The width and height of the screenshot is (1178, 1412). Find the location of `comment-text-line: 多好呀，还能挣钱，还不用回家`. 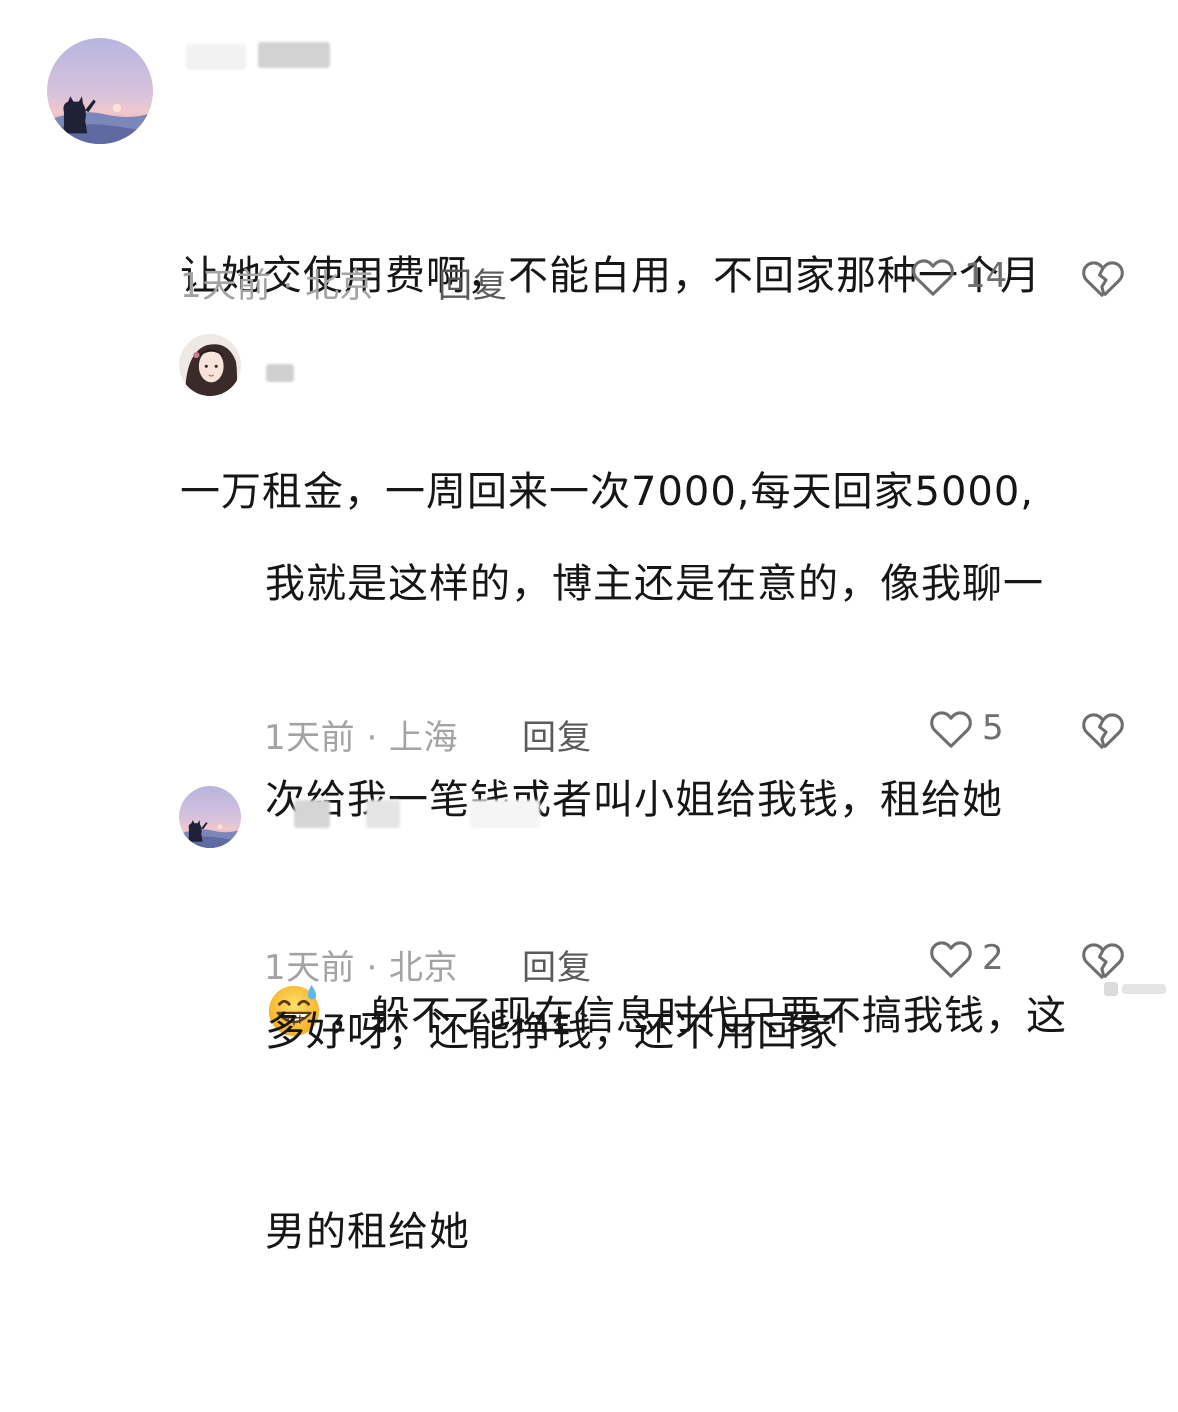

comment-text-line: 多好呀，还能挣钱，还不用回家 is located at coordinates (552, 1032).